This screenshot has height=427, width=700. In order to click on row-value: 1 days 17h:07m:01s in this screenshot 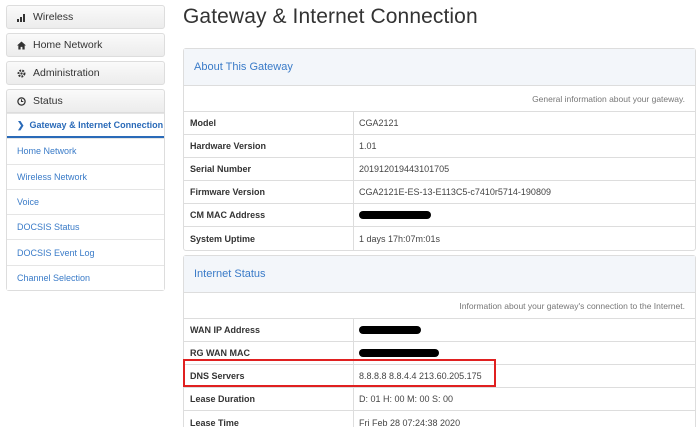, I will do `click(400, 238)`.